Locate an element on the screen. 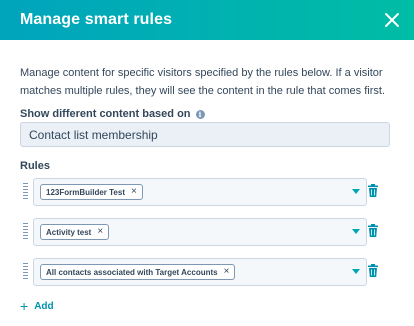 The height and width of the screenshot is (326, 414). rule-tag: Activity test × is located at coordinates (75, 232).